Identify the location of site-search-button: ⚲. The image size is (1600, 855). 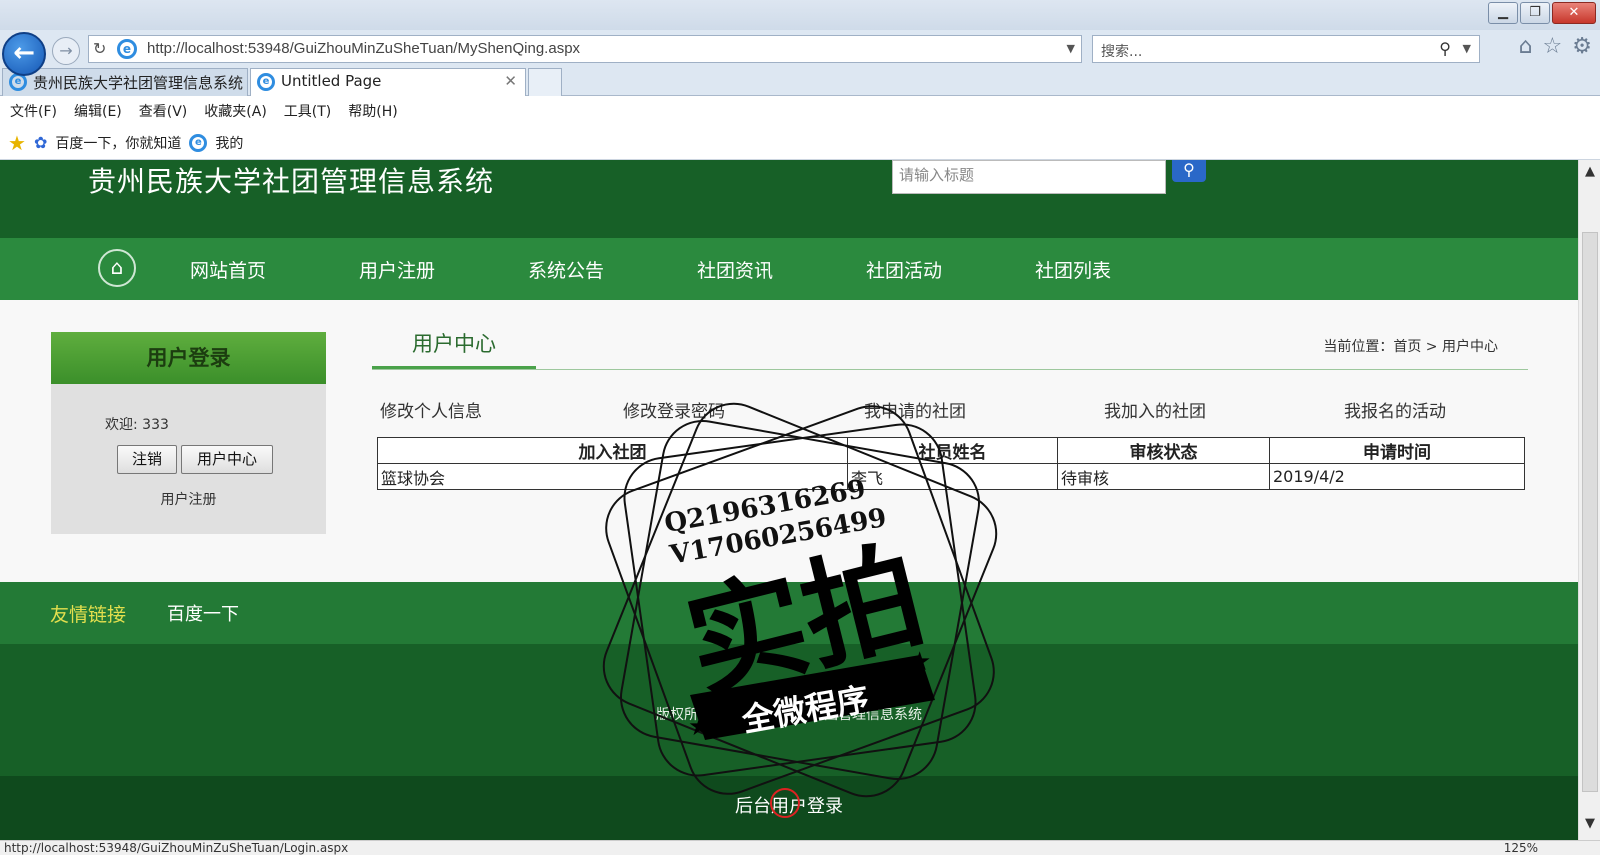
(1189, 171).